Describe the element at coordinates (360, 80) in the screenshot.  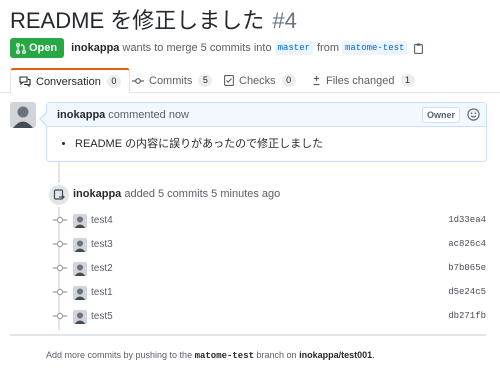
I see `tab-label: Files changed` at that location.